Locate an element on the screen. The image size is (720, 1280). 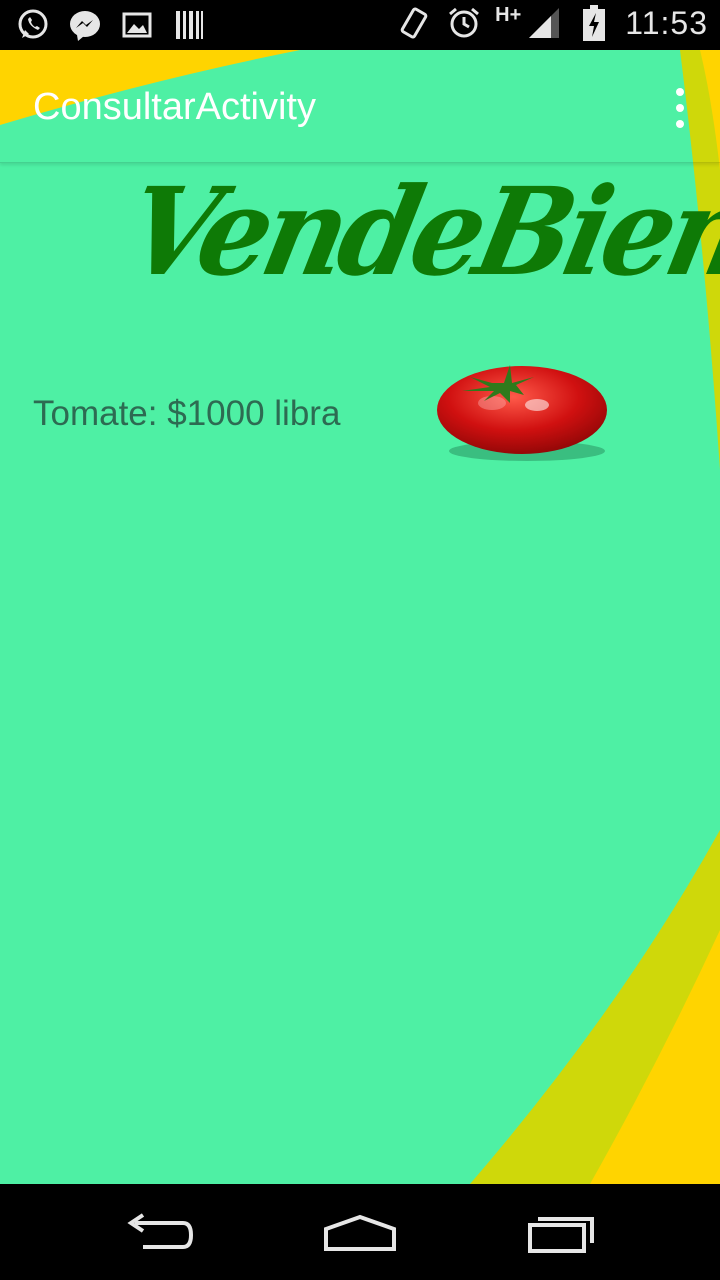
status-bar: H+ 11:53 is located at coordinates (360, 25).